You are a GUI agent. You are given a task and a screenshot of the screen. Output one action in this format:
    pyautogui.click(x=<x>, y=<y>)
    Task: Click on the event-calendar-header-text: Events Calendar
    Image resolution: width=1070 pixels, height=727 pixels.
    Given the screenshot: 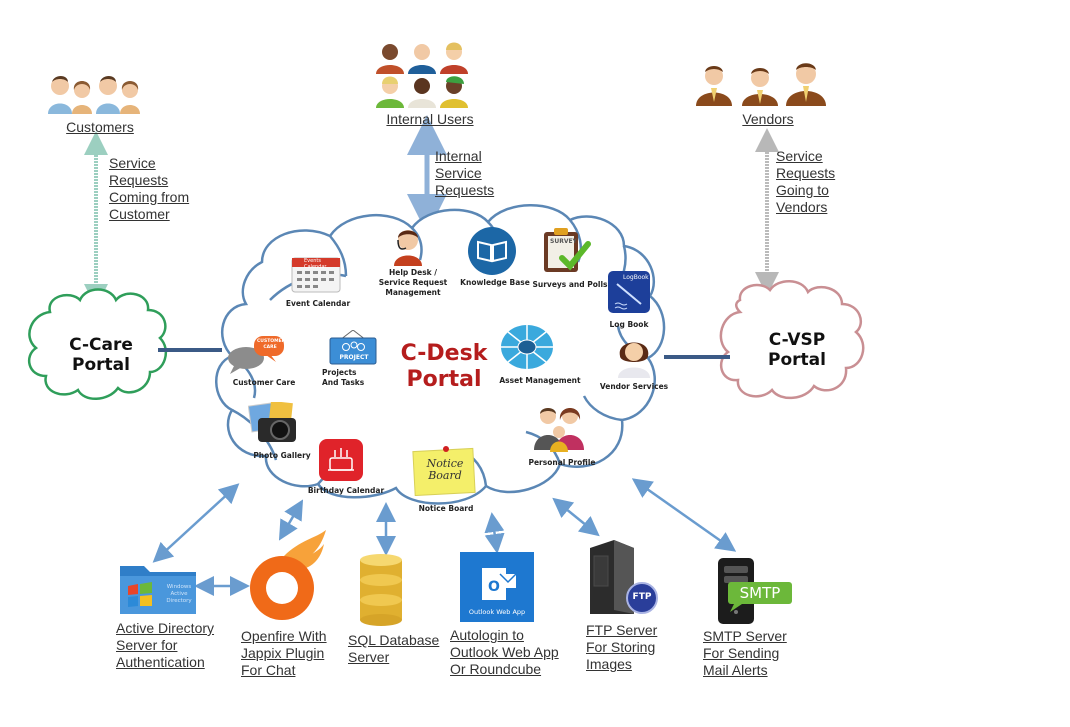 What is the action you would take?
    pyautogui.click(x=315, y=264)
    